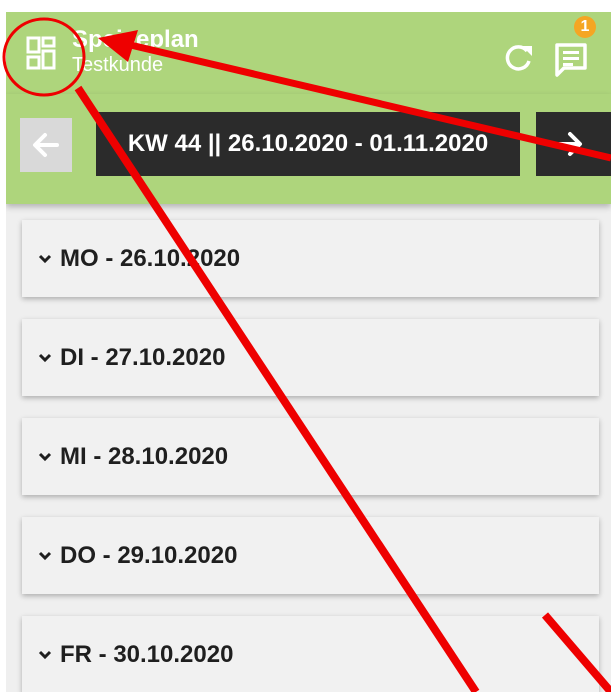 The image size is (611, 692). Describe the element at coordinates (585, 27) in the screenshot. I see `notification-badge: 1` at that location.